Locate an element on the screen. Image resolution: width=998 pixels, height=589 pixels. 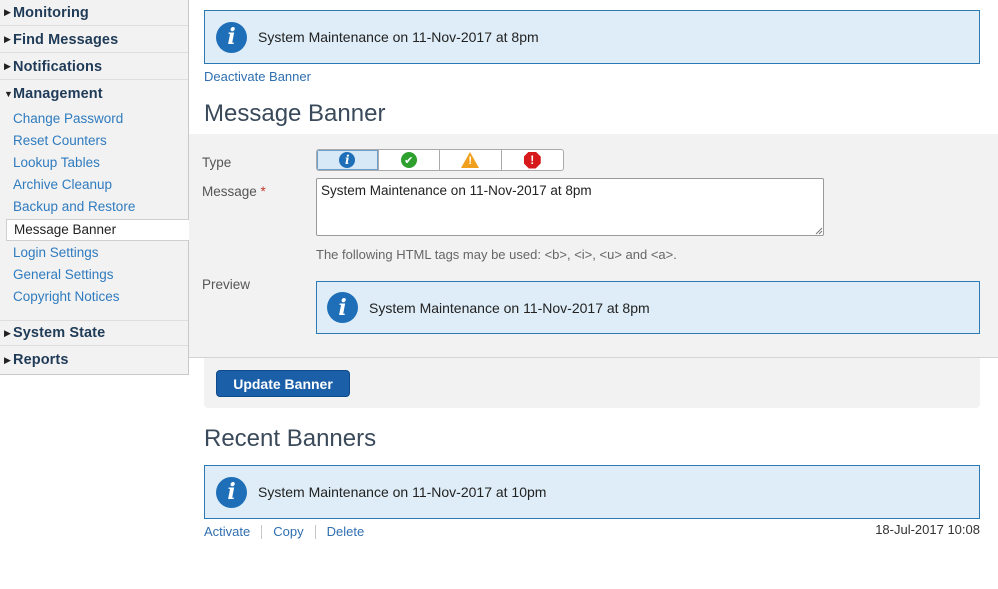
nav-section-system-state: ▶ System State is located at coordinates (94, 333).